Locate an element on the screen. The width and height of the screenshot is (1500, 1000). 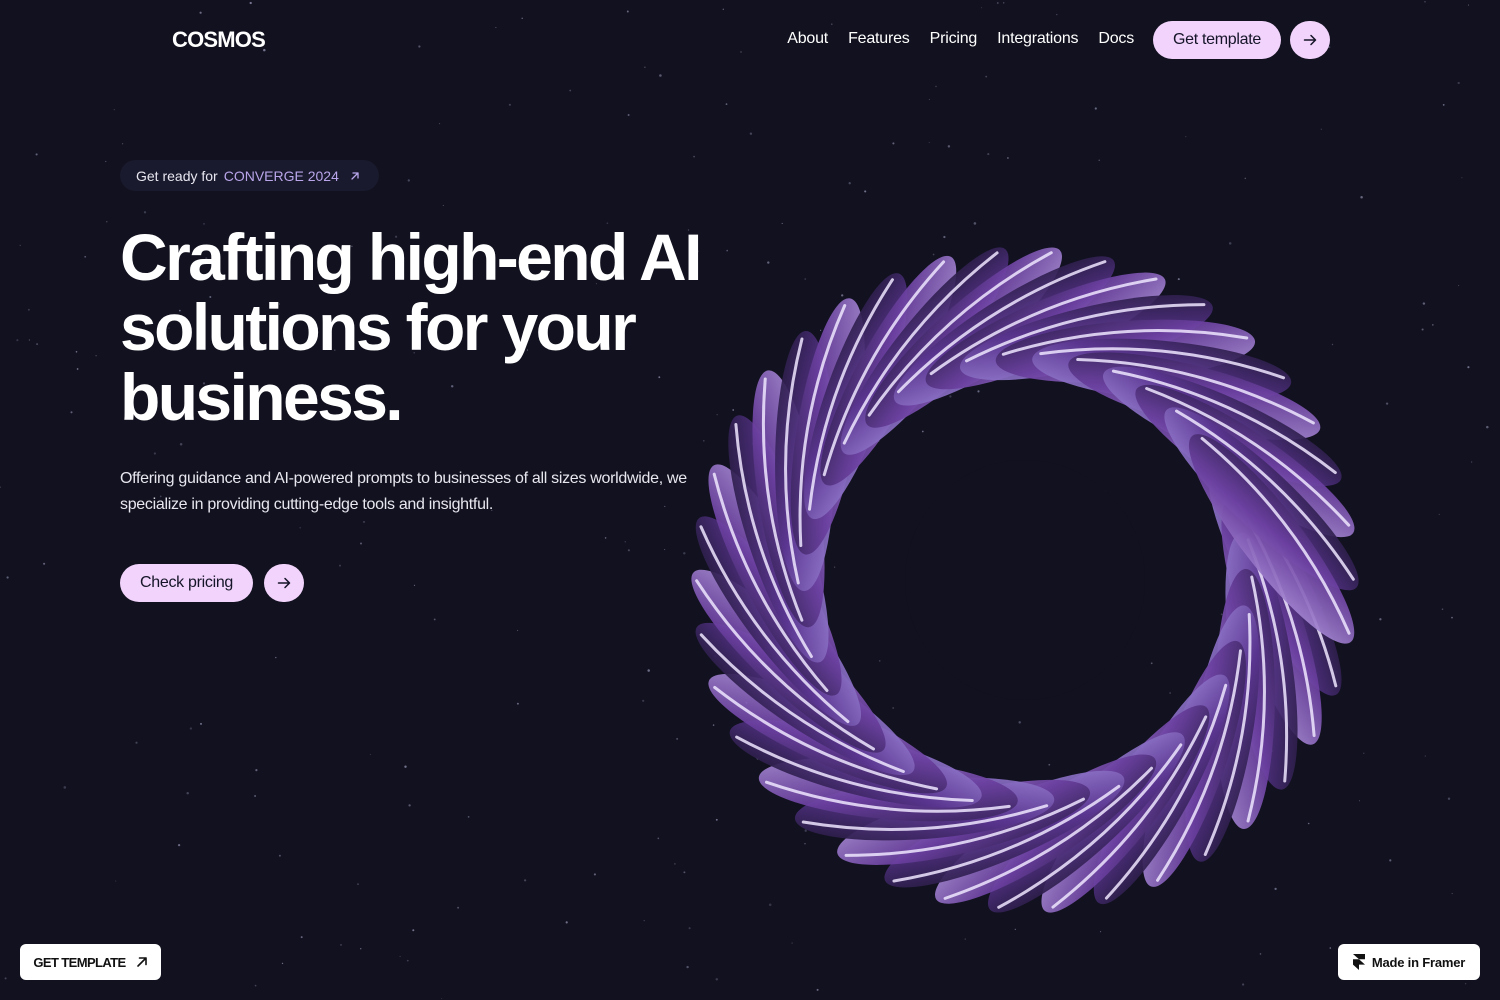
get-template-button: Get template is located at coordinates (1217, 40).